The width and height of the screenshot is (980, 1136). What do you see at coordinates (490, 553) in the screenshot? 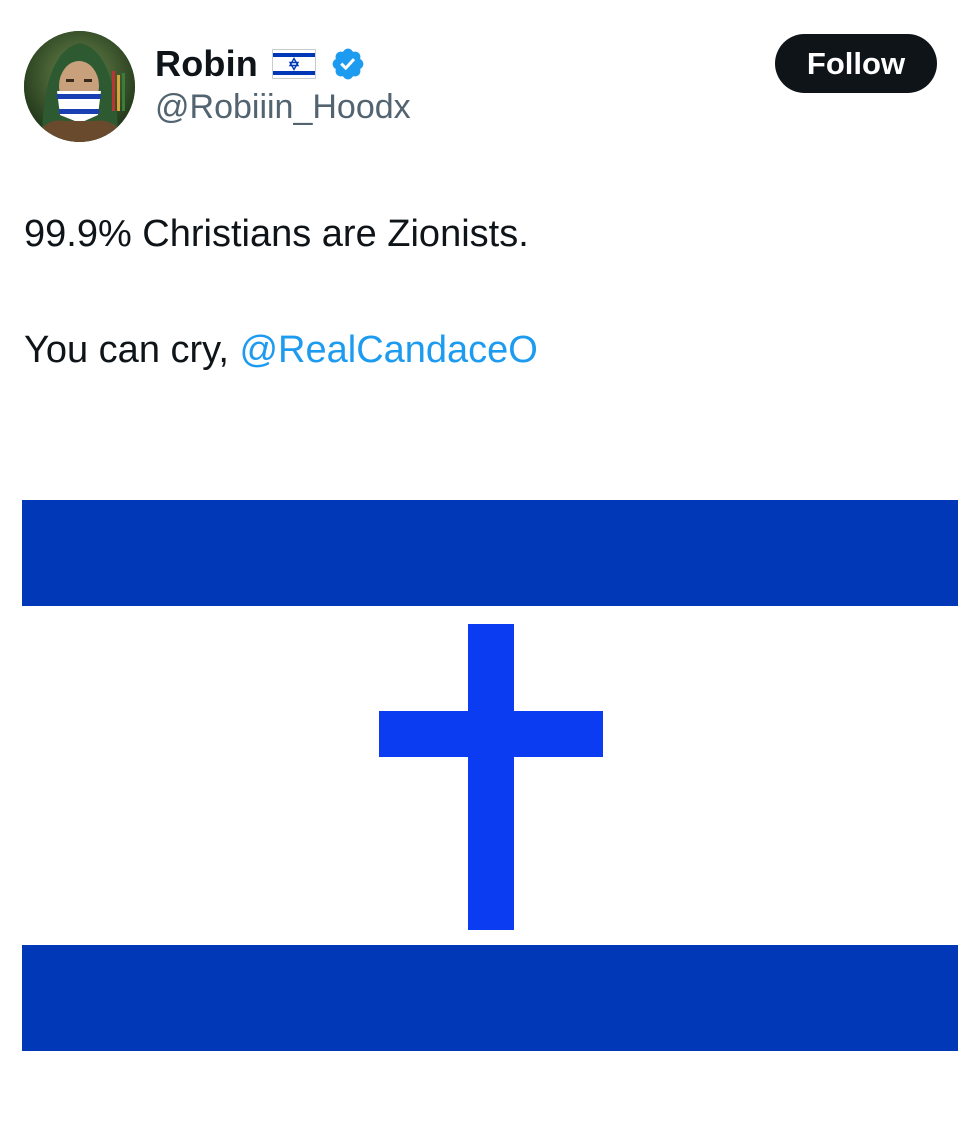
I see `flag-top-stripe` at bounding box center [490, 553].